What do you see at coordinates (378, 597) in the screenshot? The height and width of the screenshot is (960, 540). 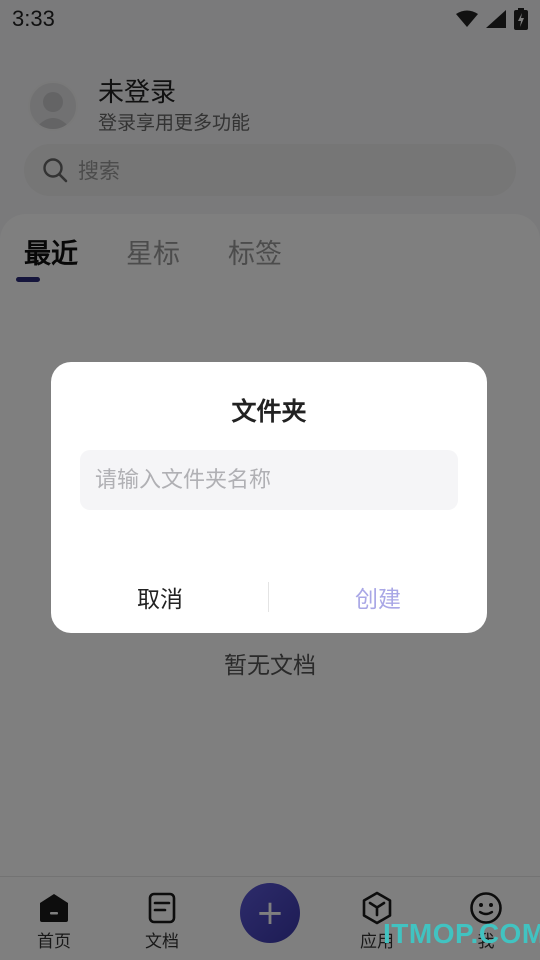 I see `create-button: 创建` at bounding box center [378, 597].